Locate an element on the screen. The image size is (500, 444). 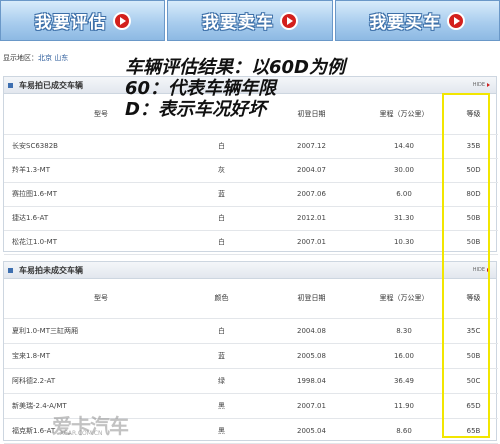
col-reg-date: 初登日期 is located at coordinates (311, 299).